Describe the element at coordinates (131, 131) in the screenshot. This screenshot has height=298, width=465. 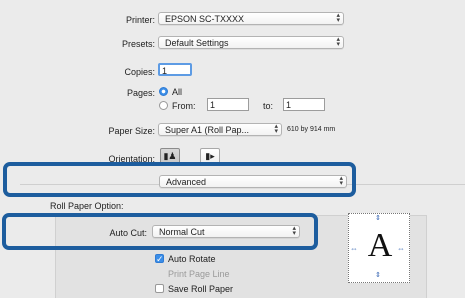
I see `paper-size-label: Paper Size:` at that location.